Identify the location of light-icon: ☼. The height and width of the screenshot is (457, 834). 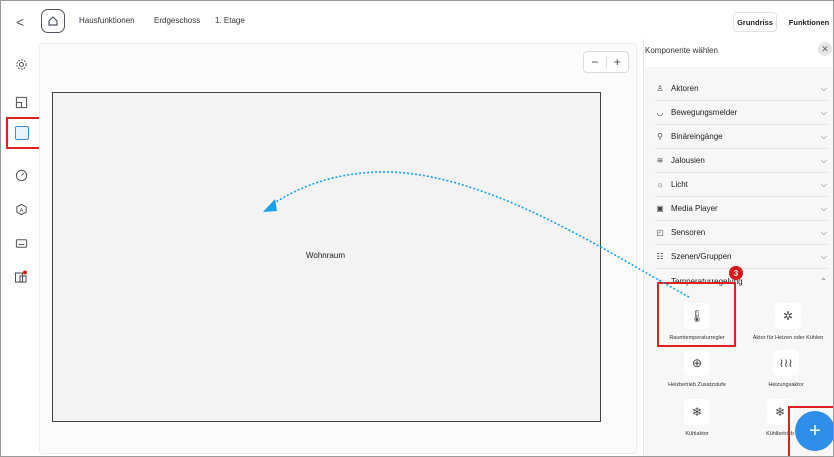
(660, 184).